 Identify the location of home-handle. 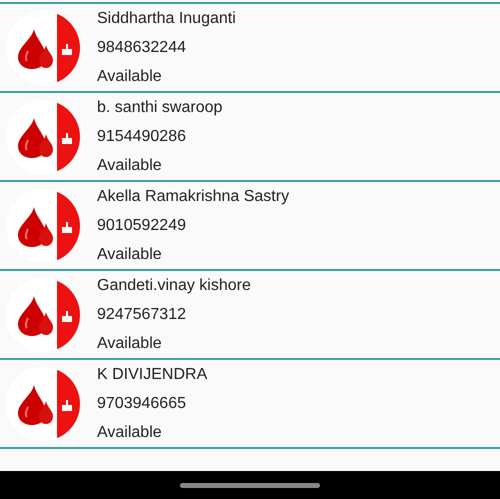
(250, 485).